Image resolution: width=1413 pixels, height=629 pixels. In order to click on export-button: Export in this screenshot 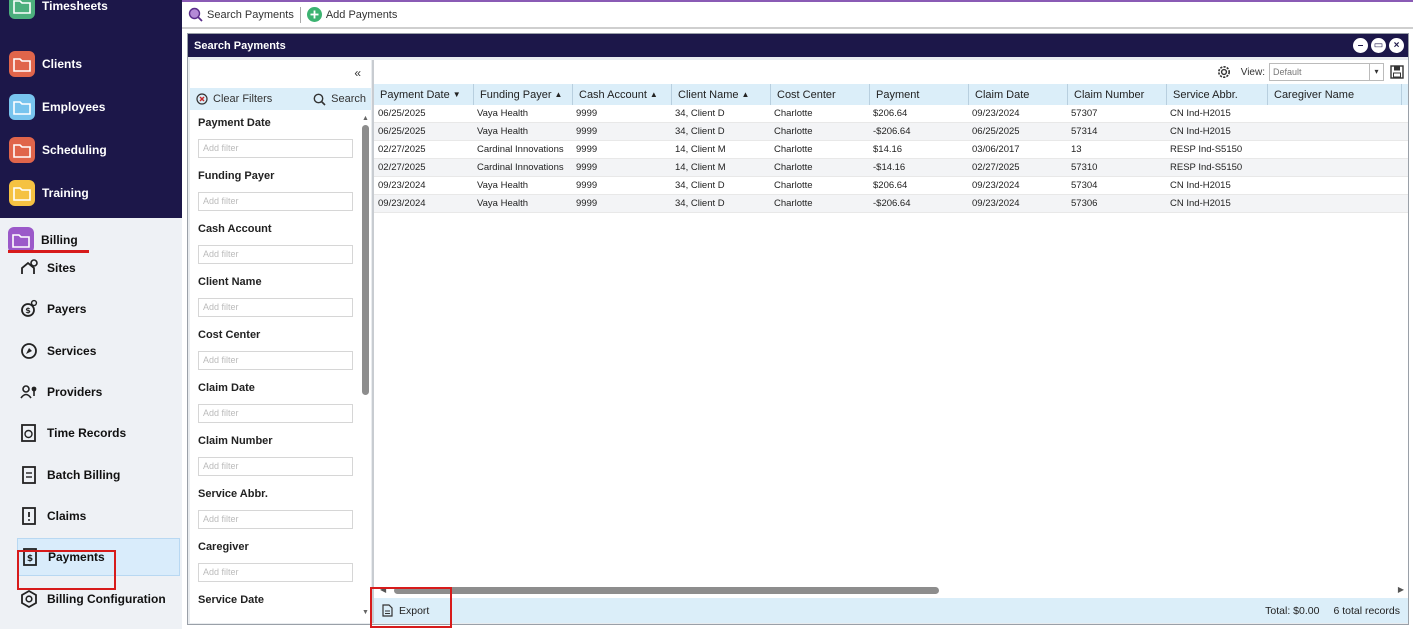, I will do `click(405, 610)`.